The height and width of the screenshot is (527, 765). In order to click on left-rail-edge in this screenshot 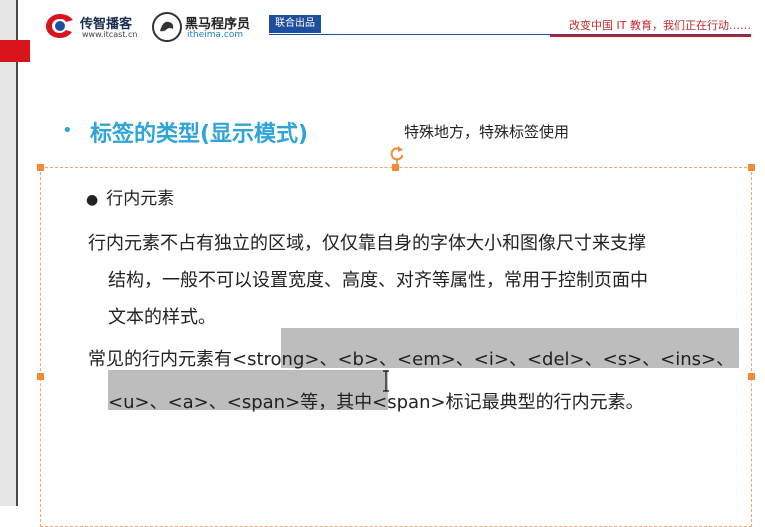, I will do `click(17, 253)`.